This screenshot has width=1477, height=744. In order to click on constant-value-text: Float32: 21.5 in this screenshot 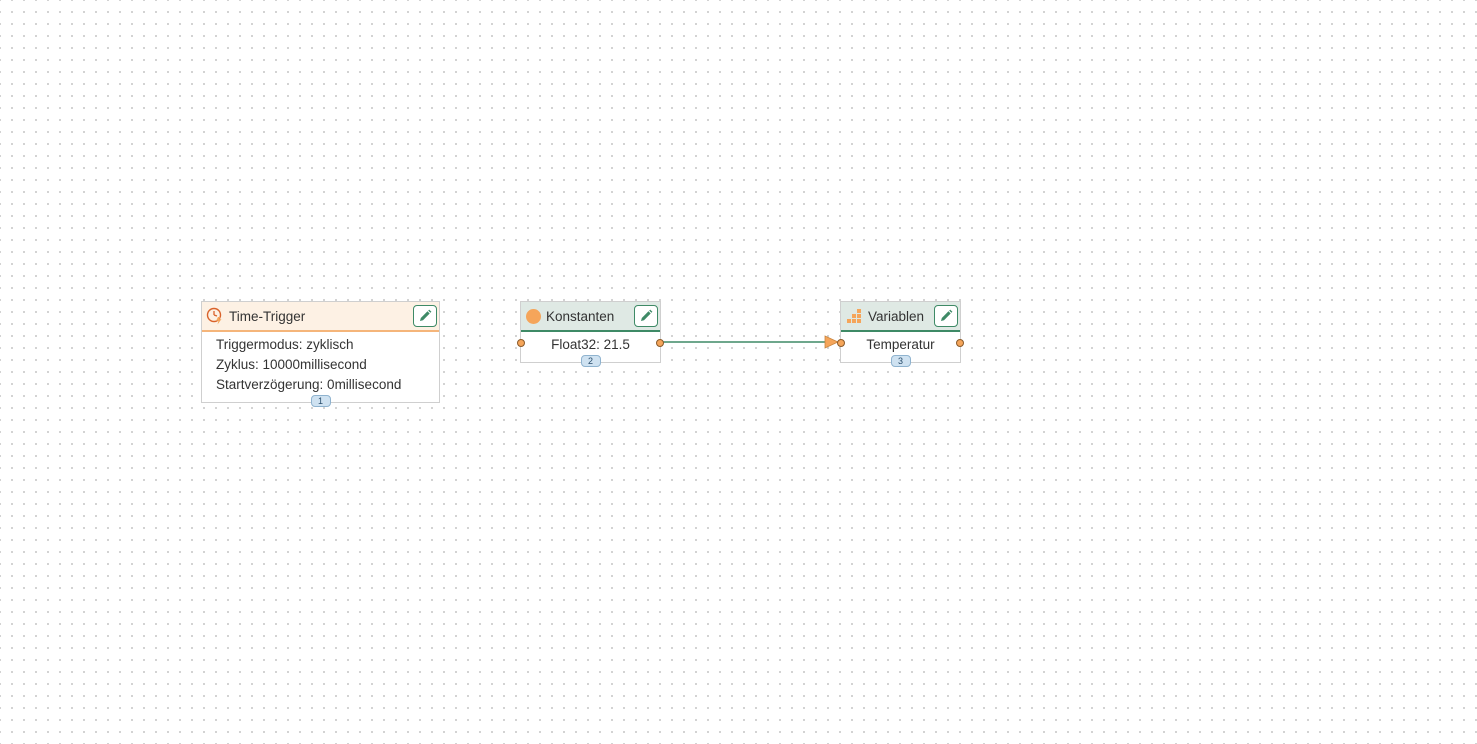, I will do `click(590, 344)`.